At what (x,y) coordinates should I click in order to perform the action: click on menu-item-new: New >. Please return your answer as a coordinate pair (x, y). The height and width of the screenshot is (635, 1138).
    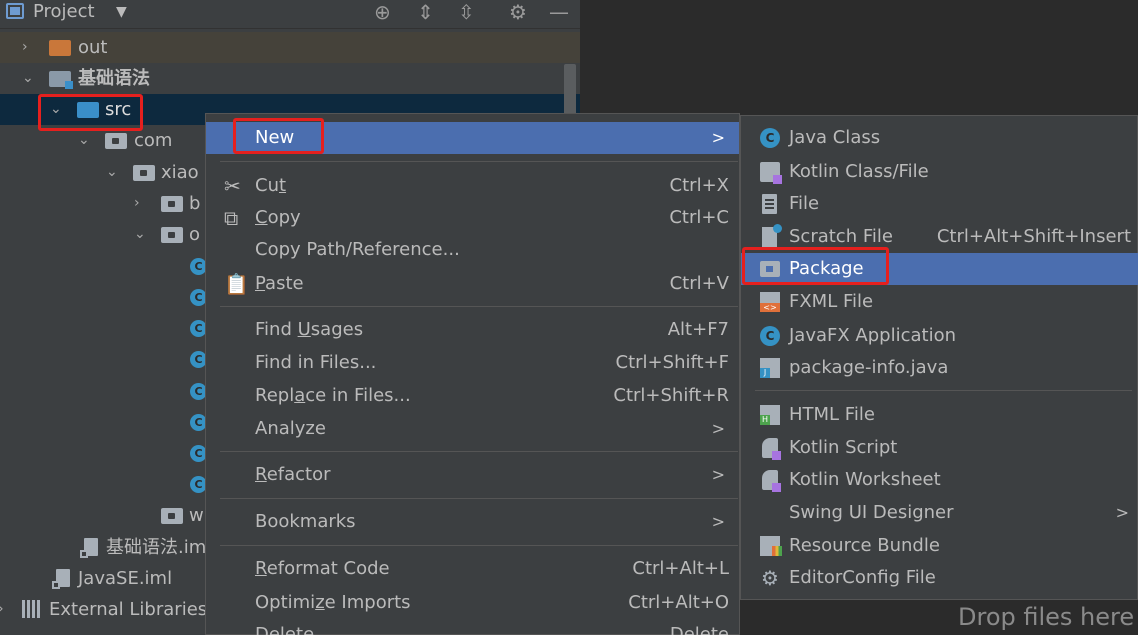
    Looking at the image, I should click on (472, 138).